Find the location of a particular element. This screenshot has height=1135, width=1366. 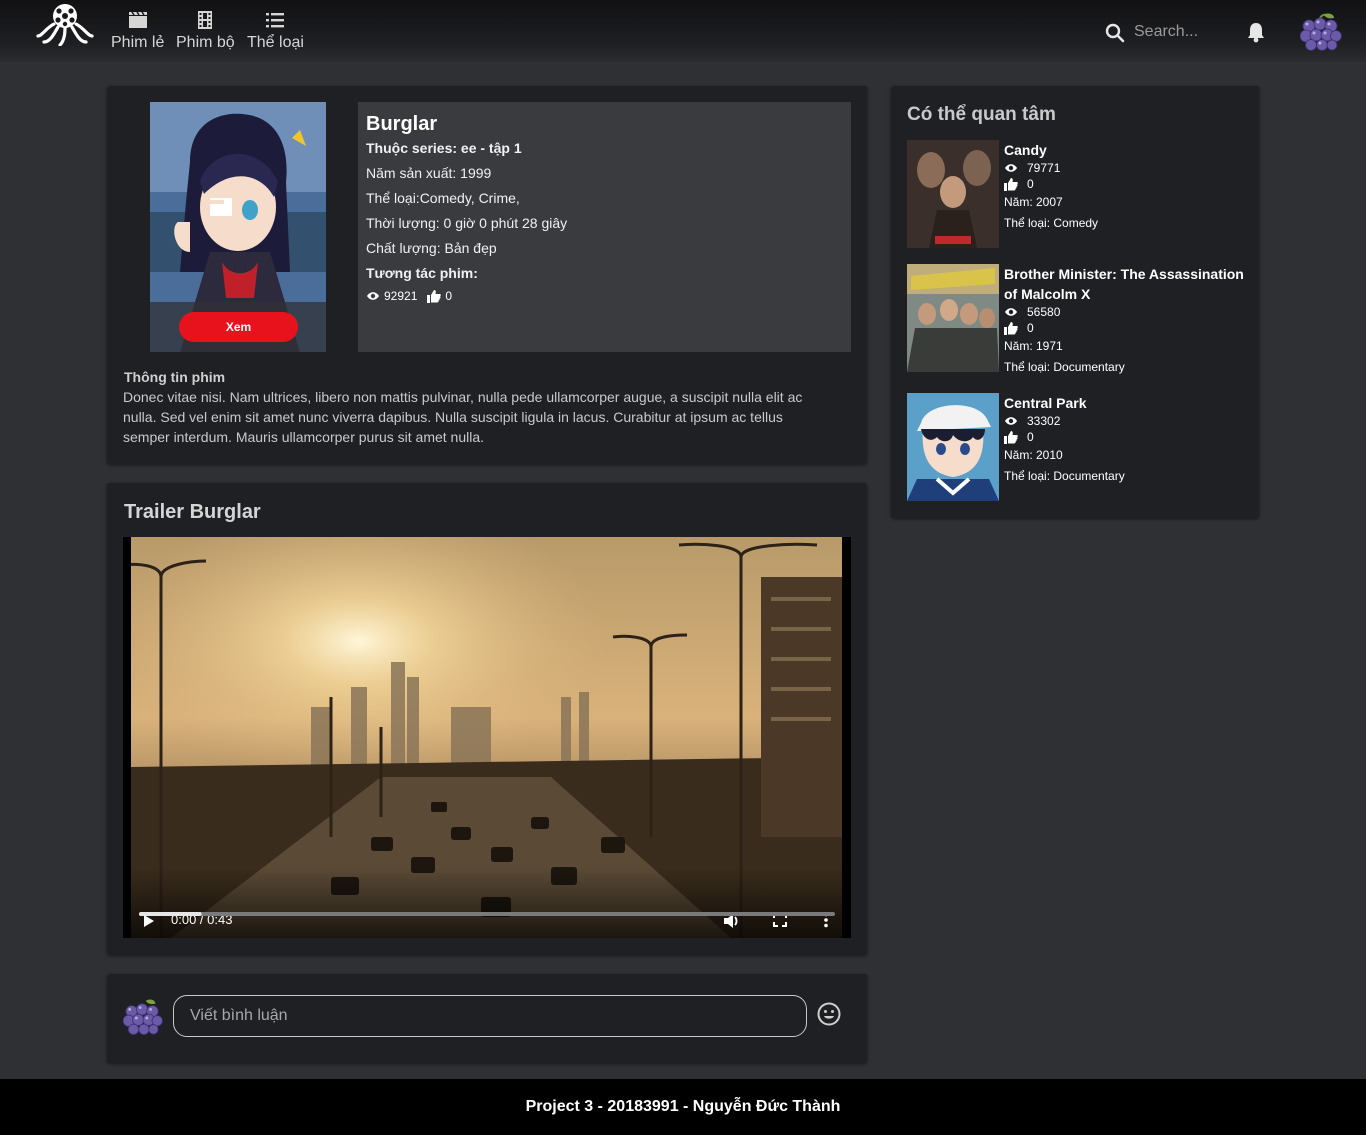

comment-panel is located at coordinates (487, 1018).